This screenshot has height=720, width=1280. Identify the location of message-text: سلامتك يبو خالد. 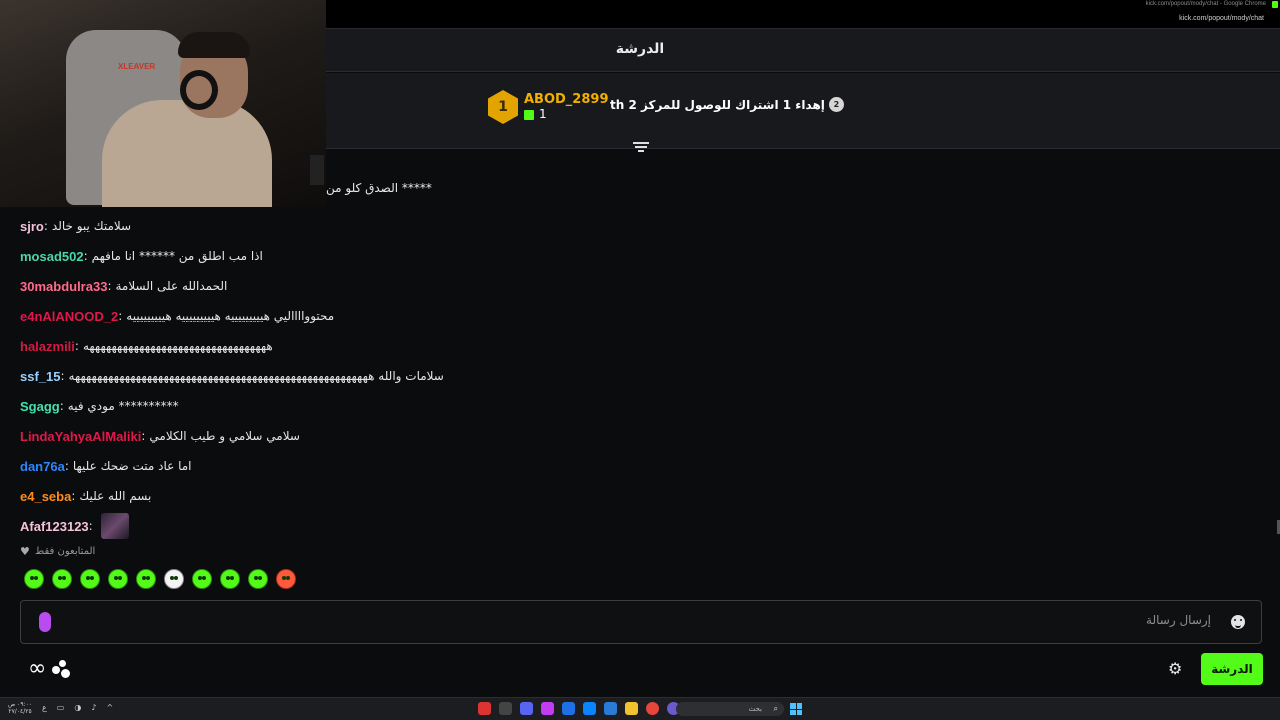
(91, 226).